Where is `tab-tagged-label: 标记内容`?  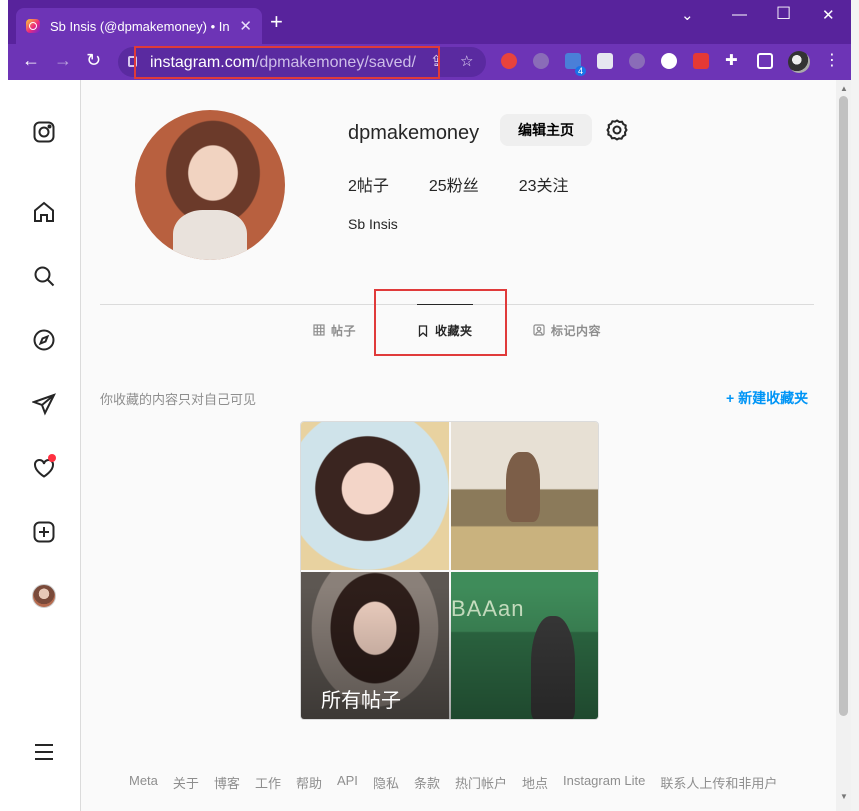
tab-tagged-label: 标记内容 is located at coordinates (576, 330).